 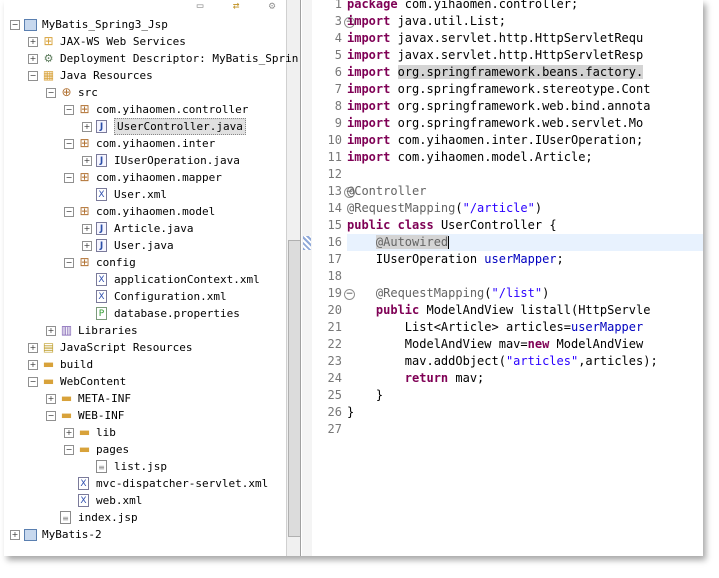 What do you see at coordinates (144, 364) in the screenshot?
I see `tree-item: + ▬ build` at bounding box center [144, 364].